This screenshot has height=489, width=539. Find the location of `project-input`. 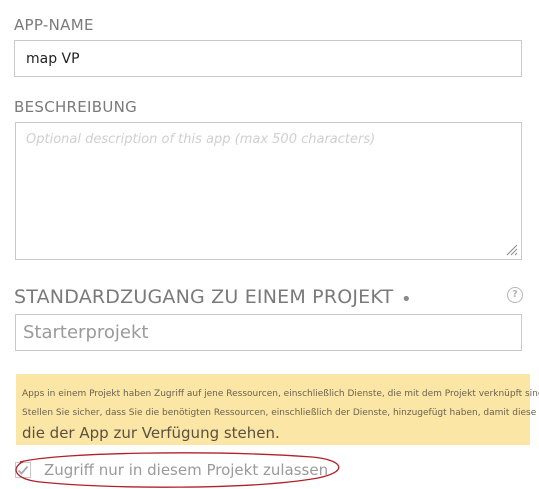

project-input is located at coordinates (268, 332).